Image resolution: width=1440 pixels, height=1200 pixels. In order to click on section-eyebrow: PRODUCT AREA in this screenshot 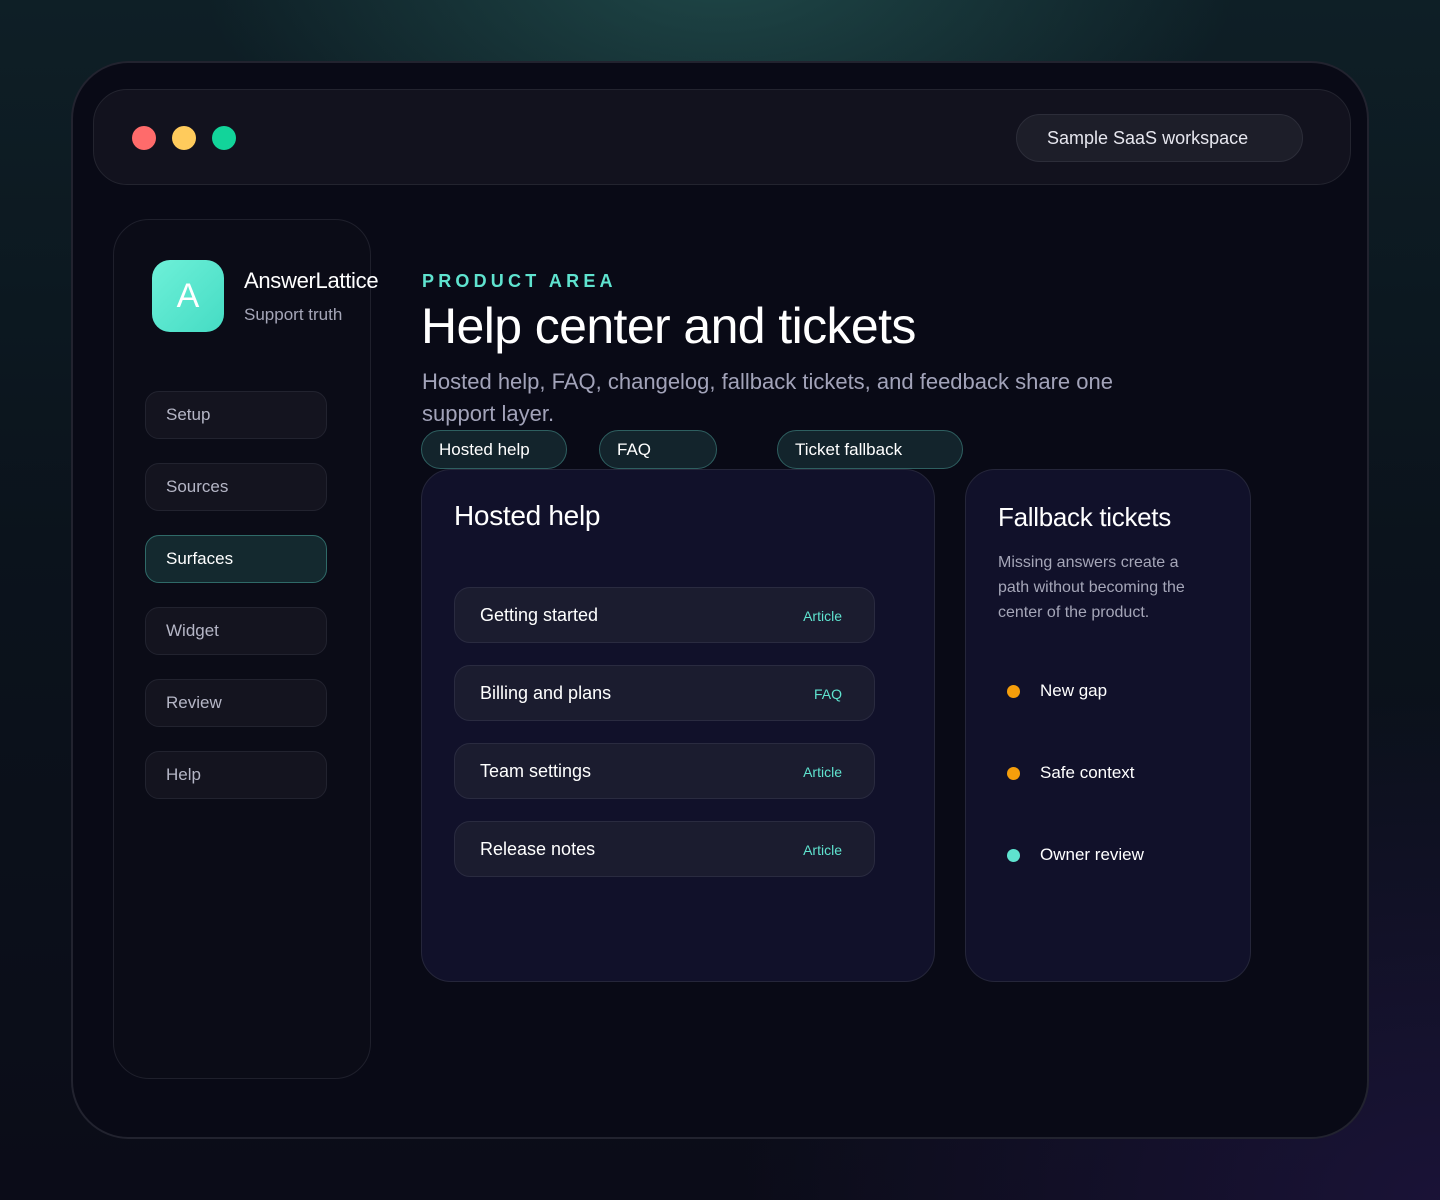, I will do `click(519, 281)`.